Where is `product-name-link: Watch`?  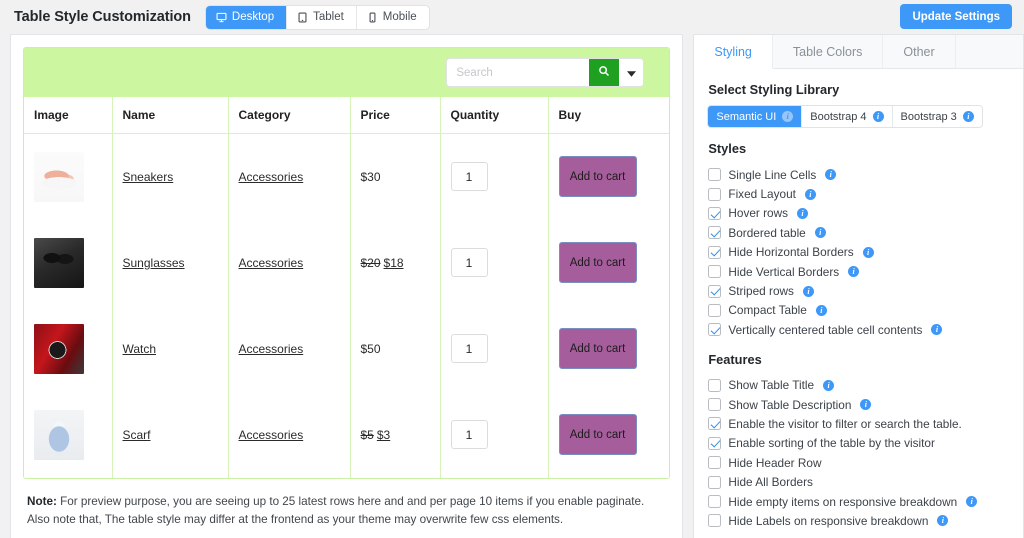
product-name-link: Watch is located at coordinates (140, 349).